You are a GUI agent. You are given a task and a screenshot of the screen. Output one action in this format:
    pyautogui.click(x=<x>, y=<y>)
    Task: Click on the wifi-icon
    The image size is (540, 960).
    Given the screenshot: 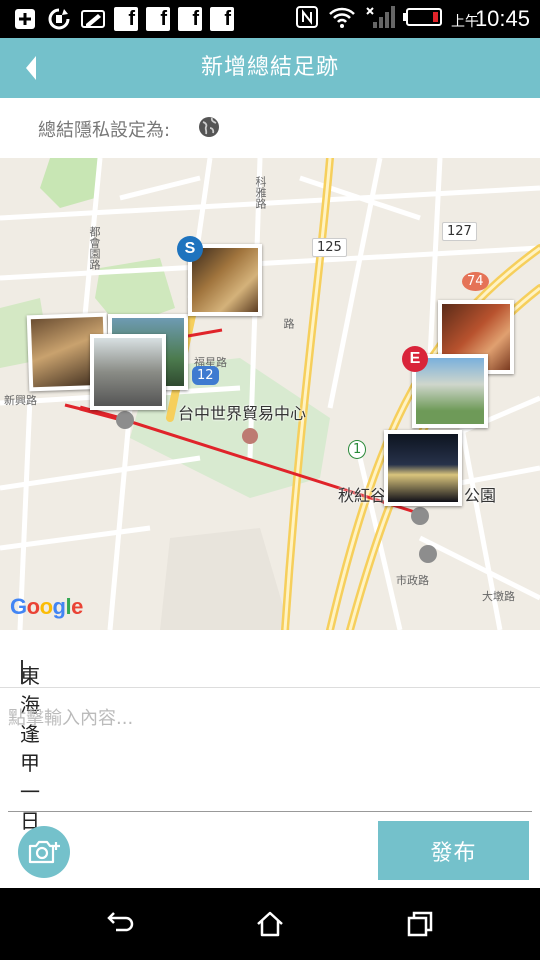 What is the action you would take?
    pyautogui.click(x=342, y=19)
    